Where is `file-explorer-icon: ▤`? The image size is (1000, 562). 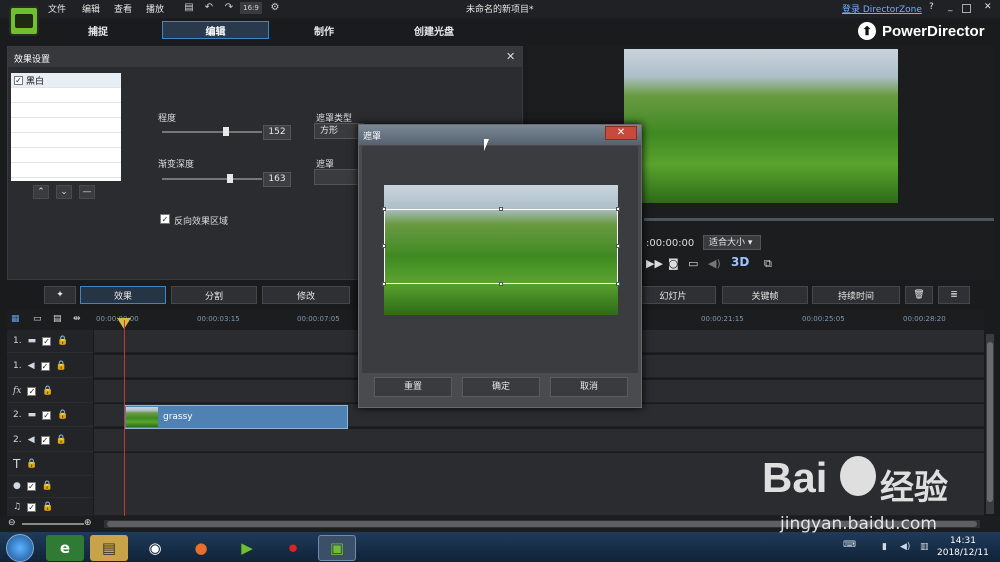 file-explorer-icon: ▤ is located at coordinates (109, 548).